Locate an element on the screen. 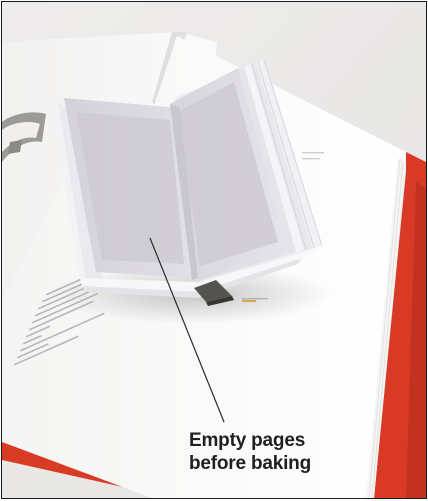 This screenshot has width=428, height=501. caption: Empty pages before baking is located at coordinates (250, 452).